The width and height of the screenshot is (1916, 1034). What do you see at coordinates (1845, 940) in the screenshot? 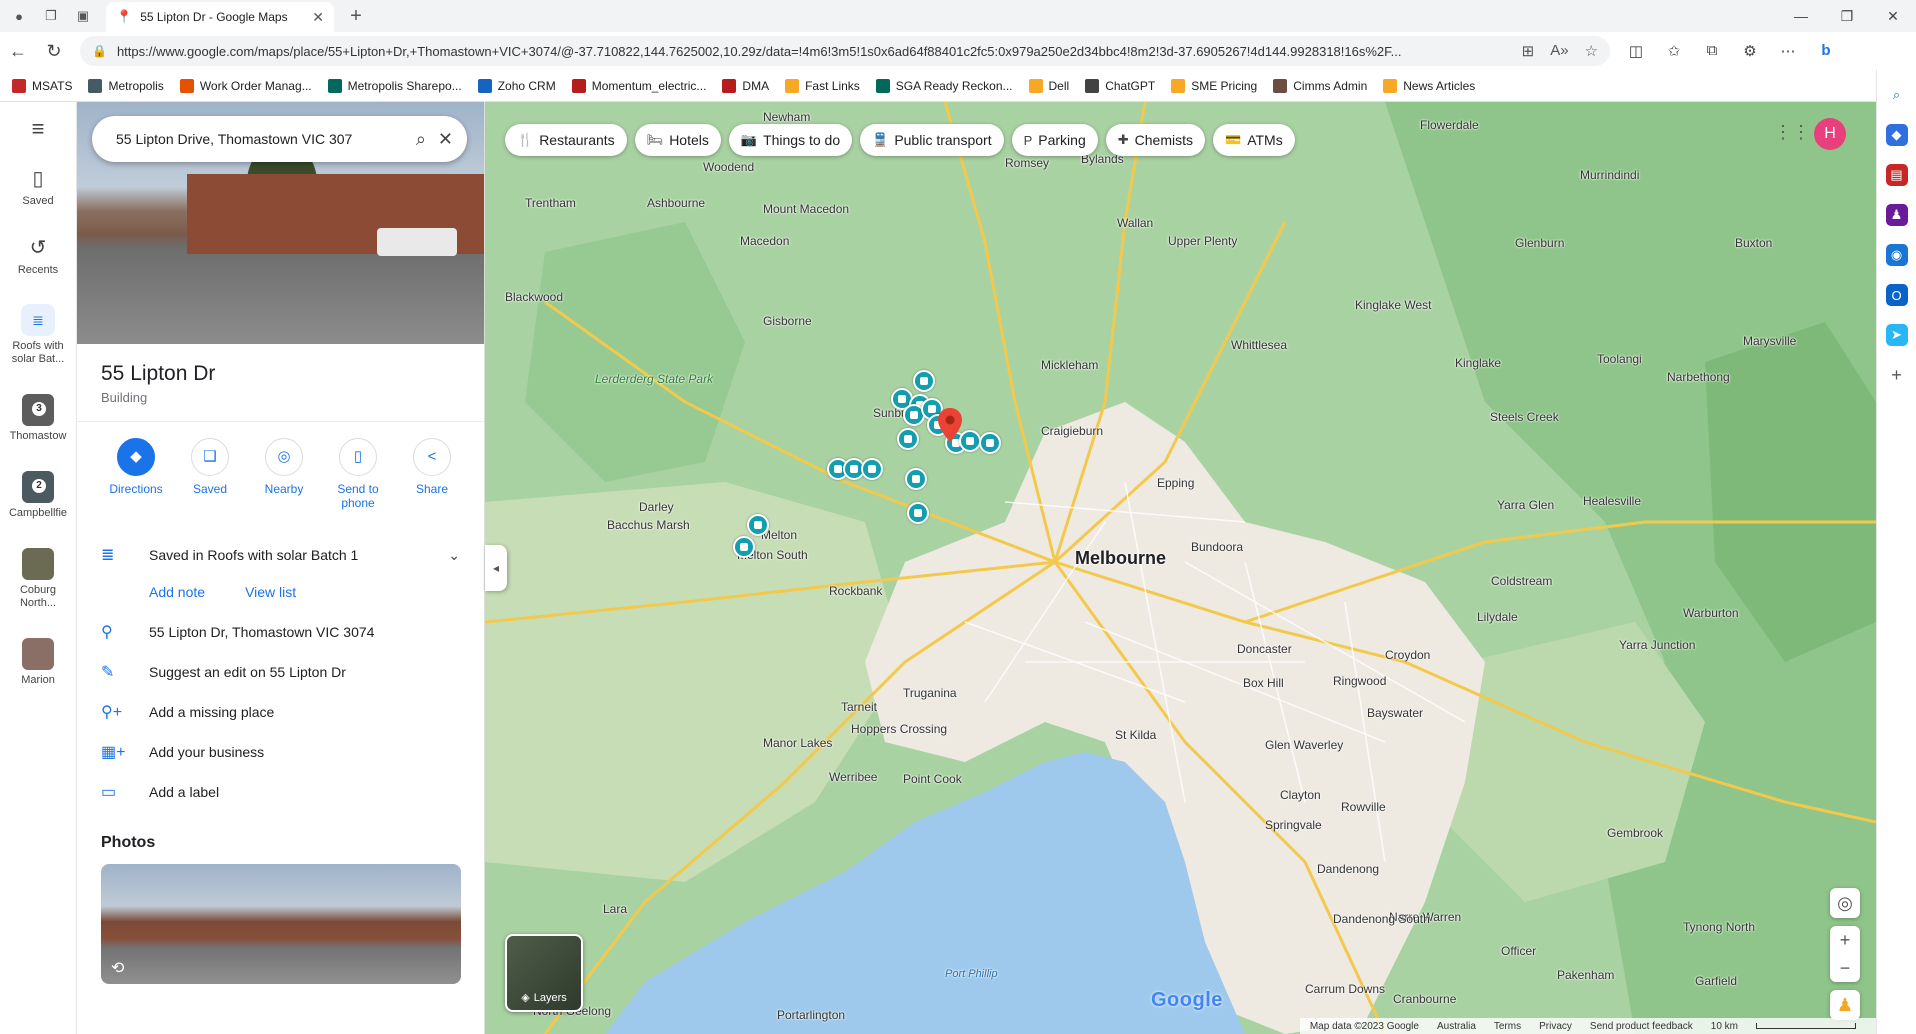
I see `zoom-in-button: +` at bounding box center [1845, 940].